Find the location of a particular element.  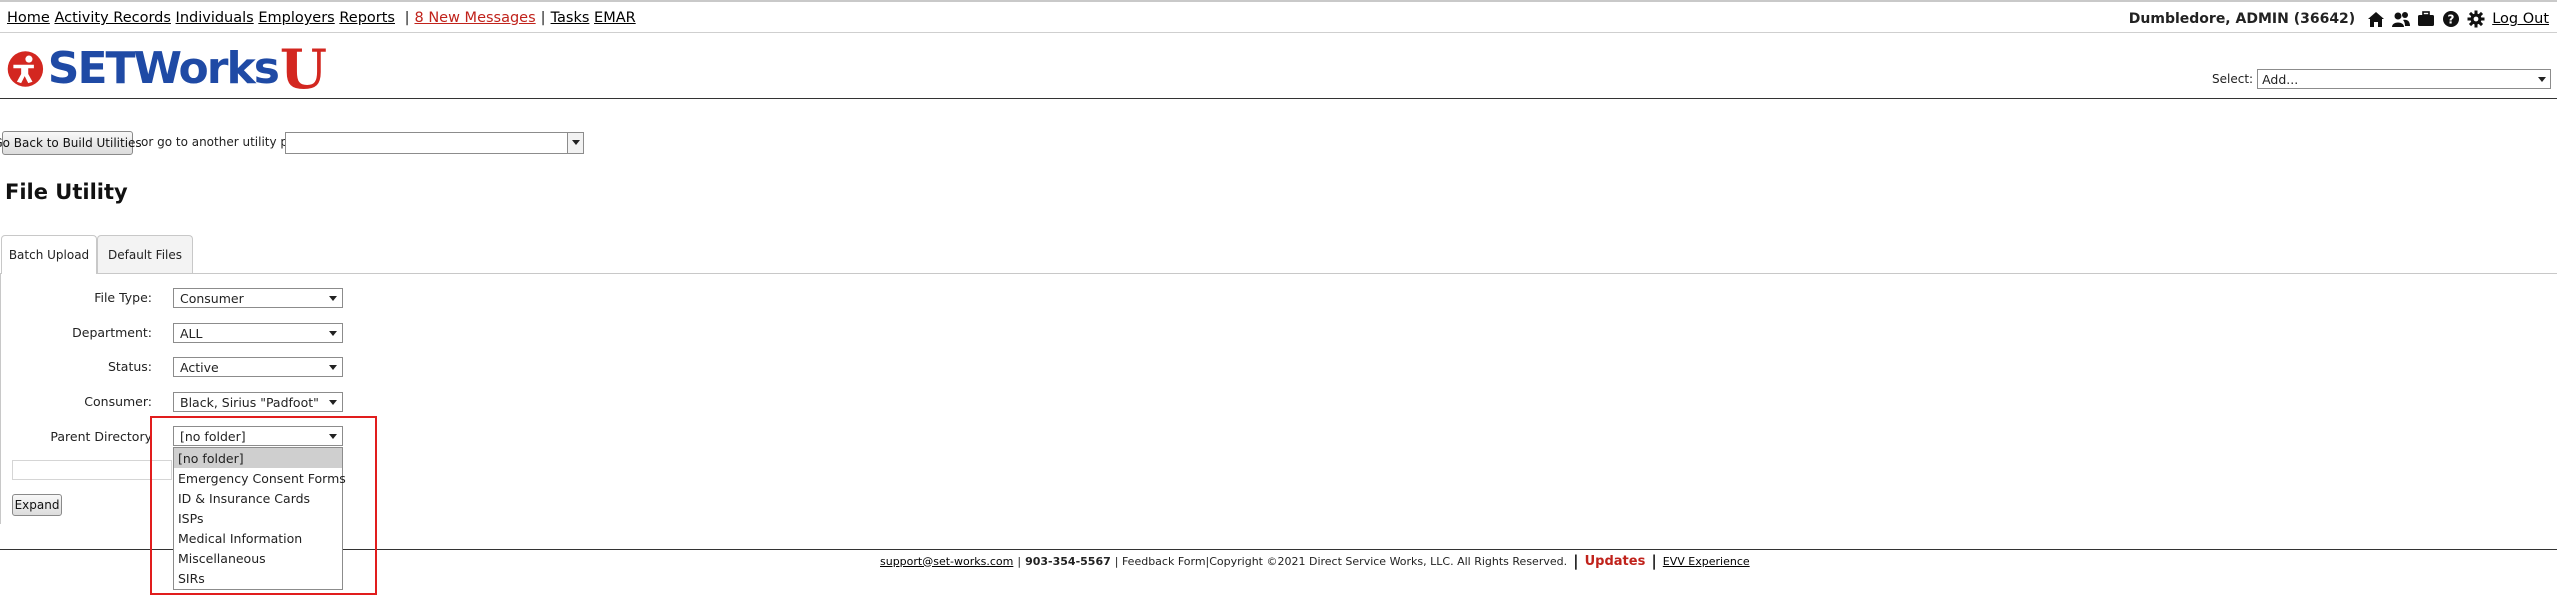

updates-link: Updates is located at coordinates (1615, 561).